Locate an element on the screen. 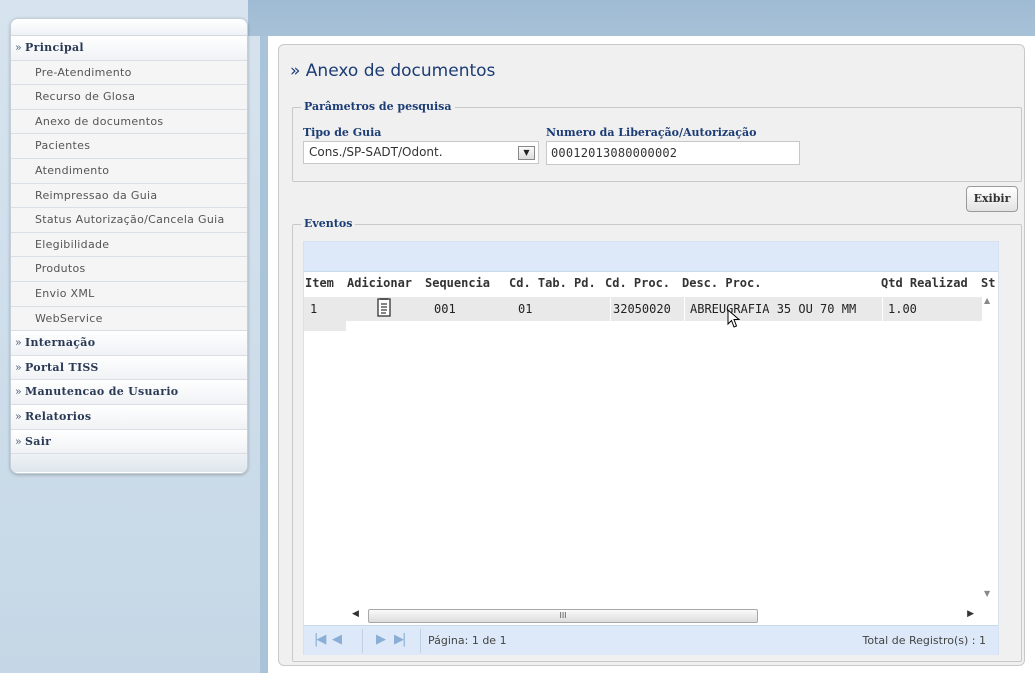 The image size is (1035, 673). sidebar-item-label: Sair is located at coordinates (38, 441).